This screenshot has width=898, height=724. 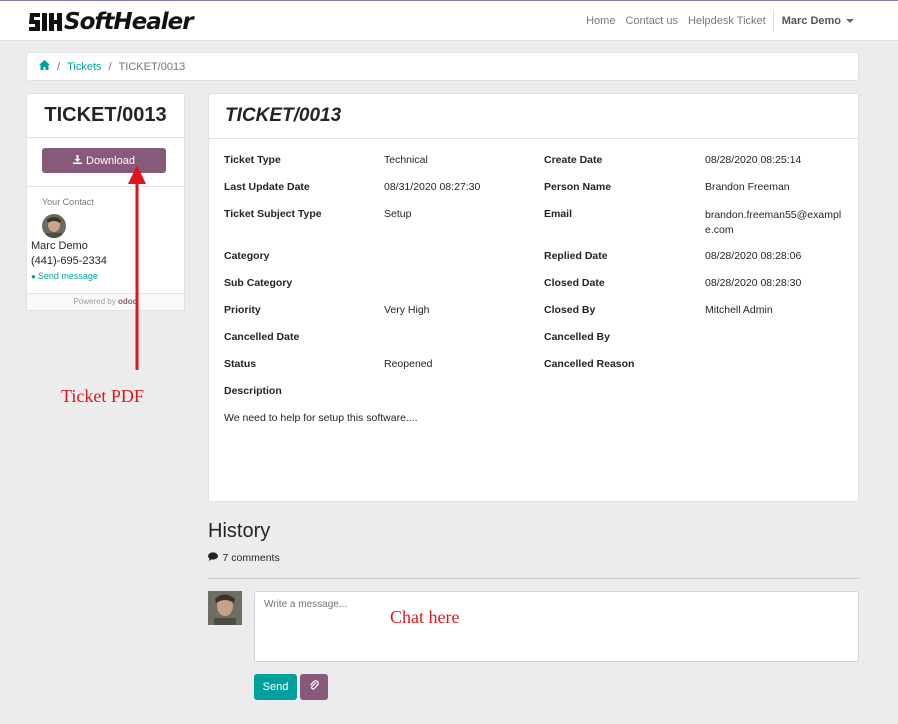 I want to click on field-value-ticket-type: Technical, so click(x=406, y=160).